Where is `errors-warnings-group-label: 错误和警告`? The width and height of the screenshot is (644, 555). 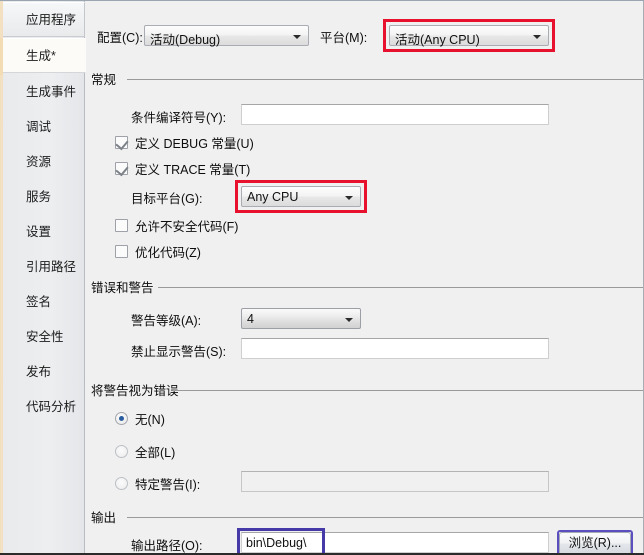 errors-warnings-group-label: 错误和警告 is located at coordinates (122, 288).